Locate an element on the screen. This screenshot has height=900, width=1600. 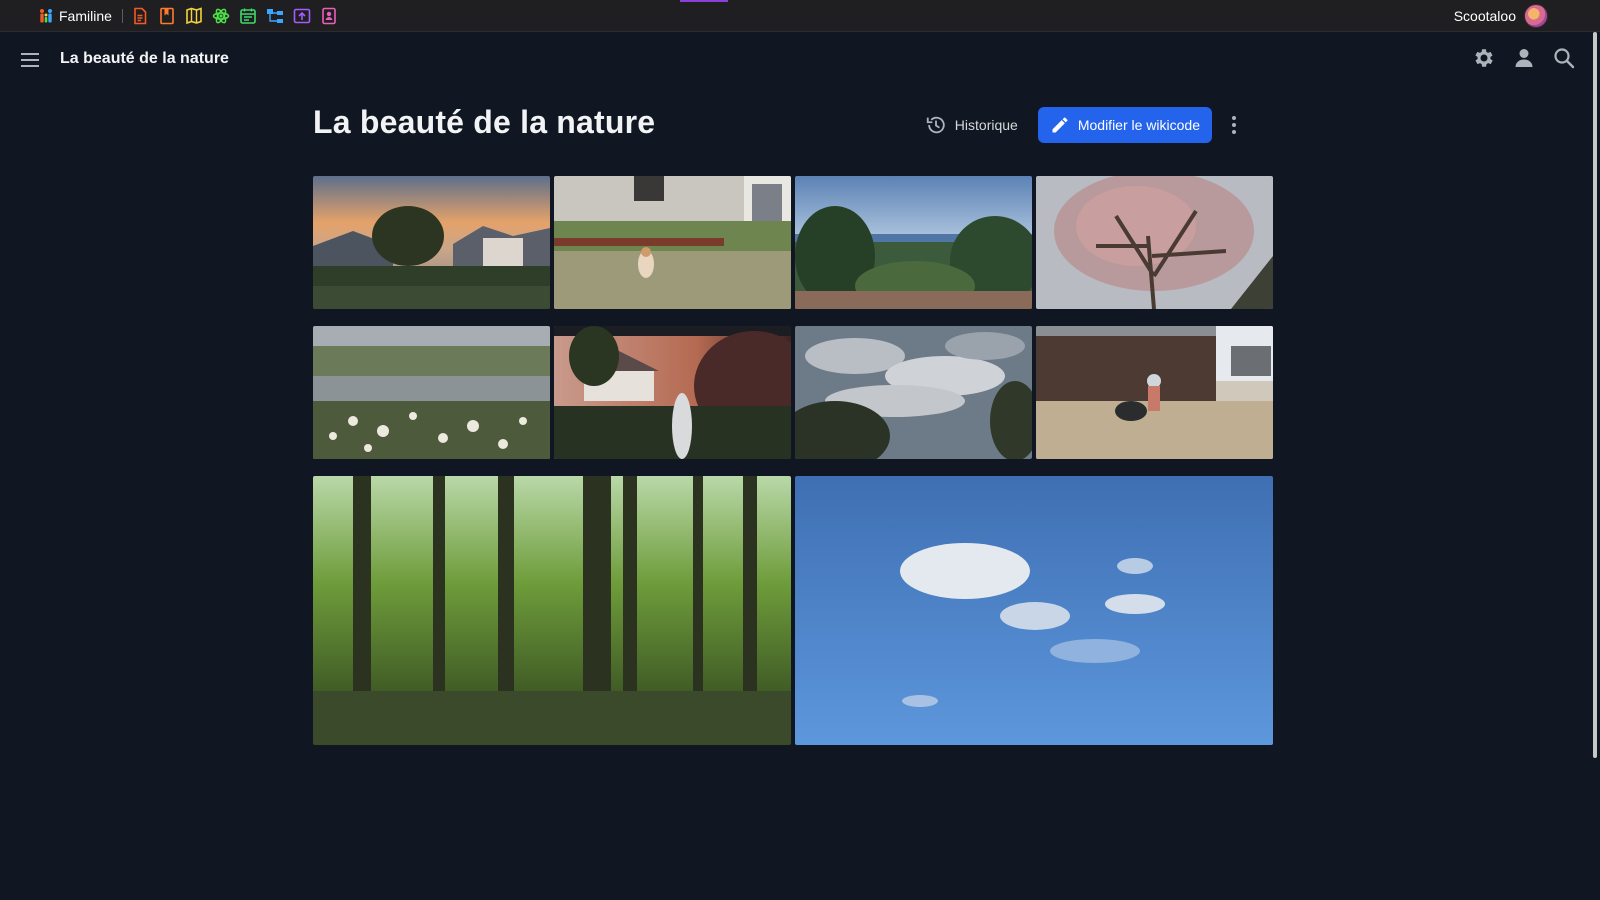
vertical-dots-icon is located at coordinates (1234, 125).